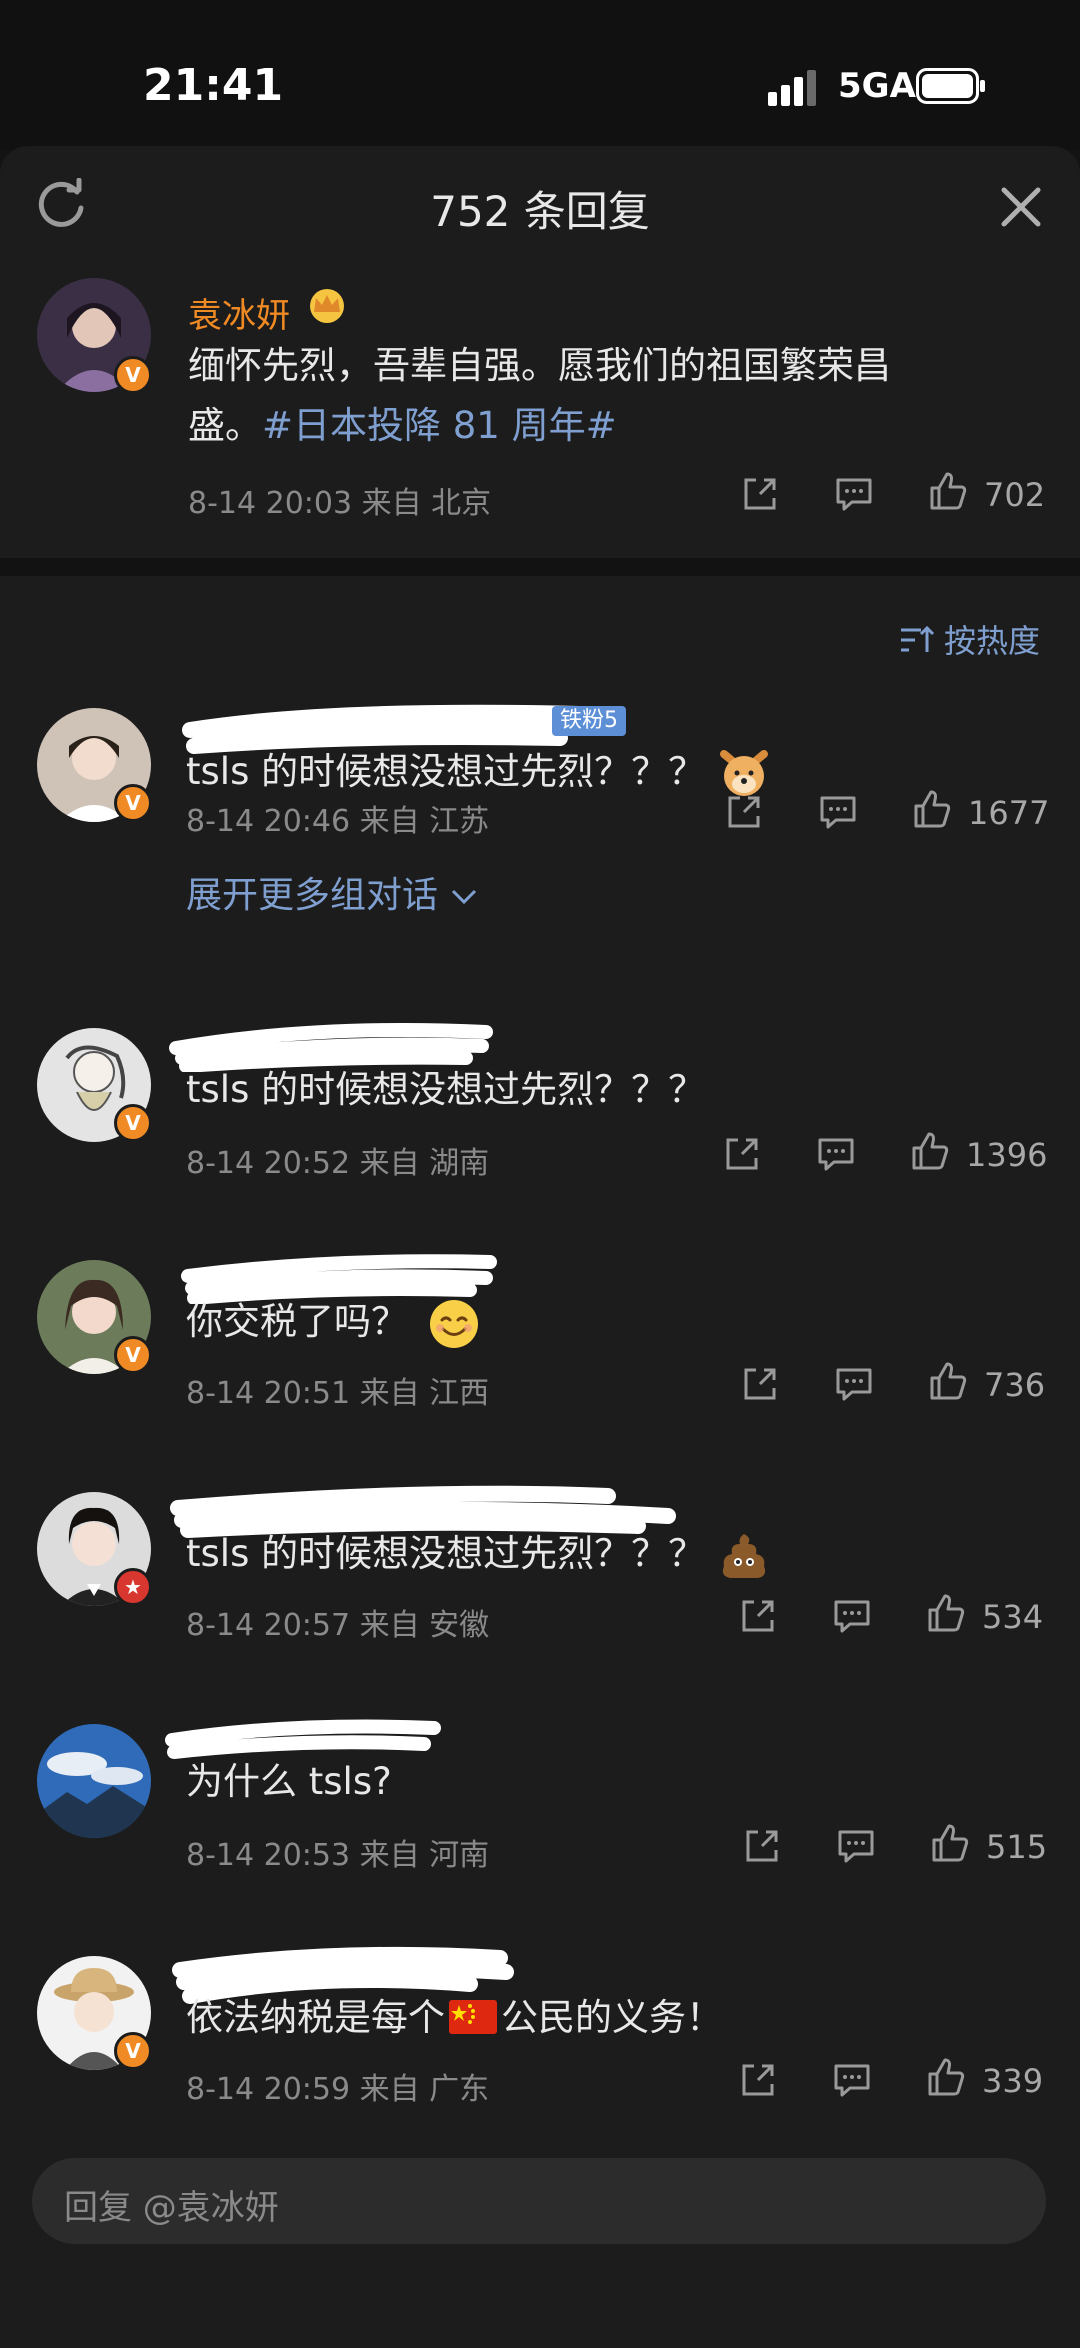  I want to click on star-badge-icon: ★, so click(133, 1587).